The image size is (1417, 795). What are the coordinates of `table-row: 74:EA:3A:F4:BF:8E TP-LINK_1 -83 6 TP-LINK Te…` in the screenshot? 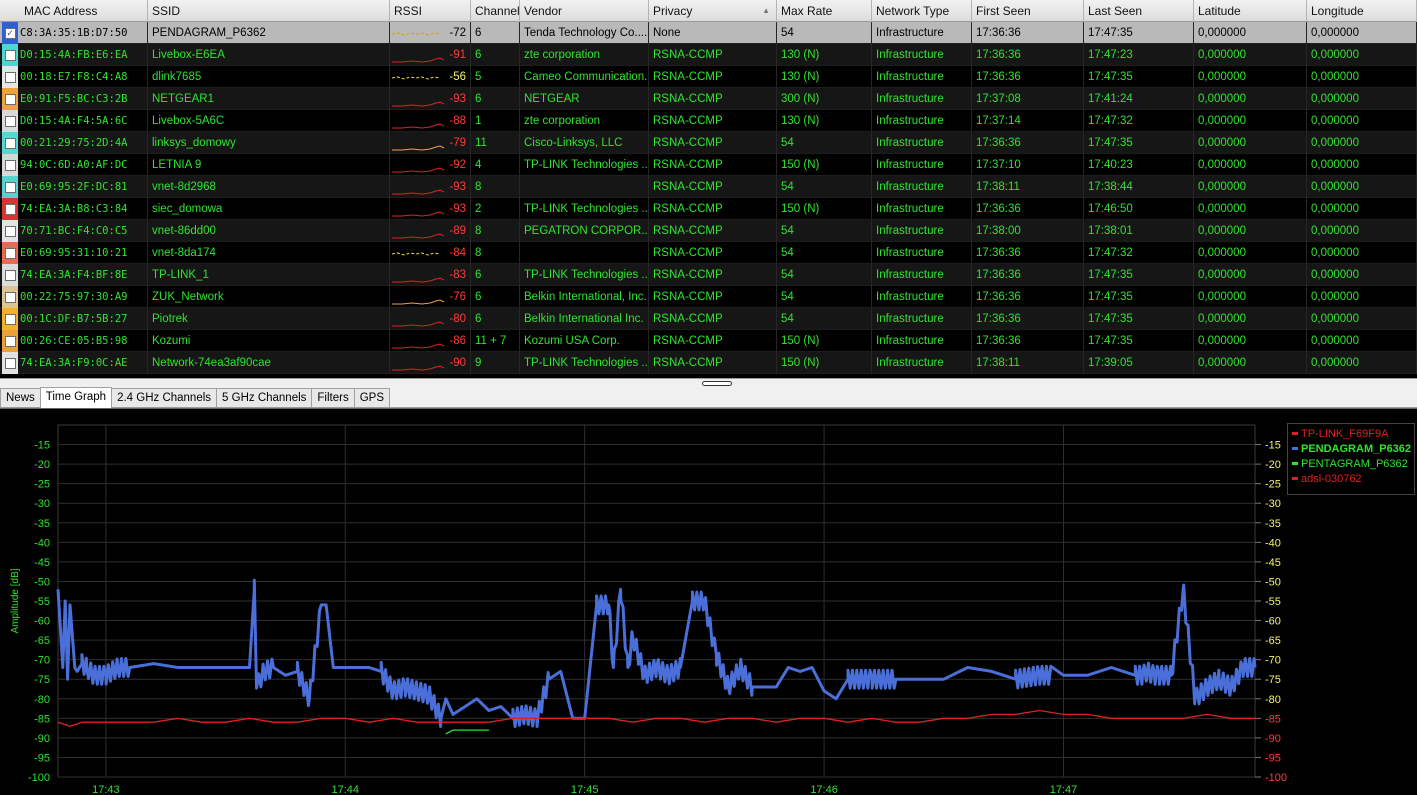 It's located at (708, 275).